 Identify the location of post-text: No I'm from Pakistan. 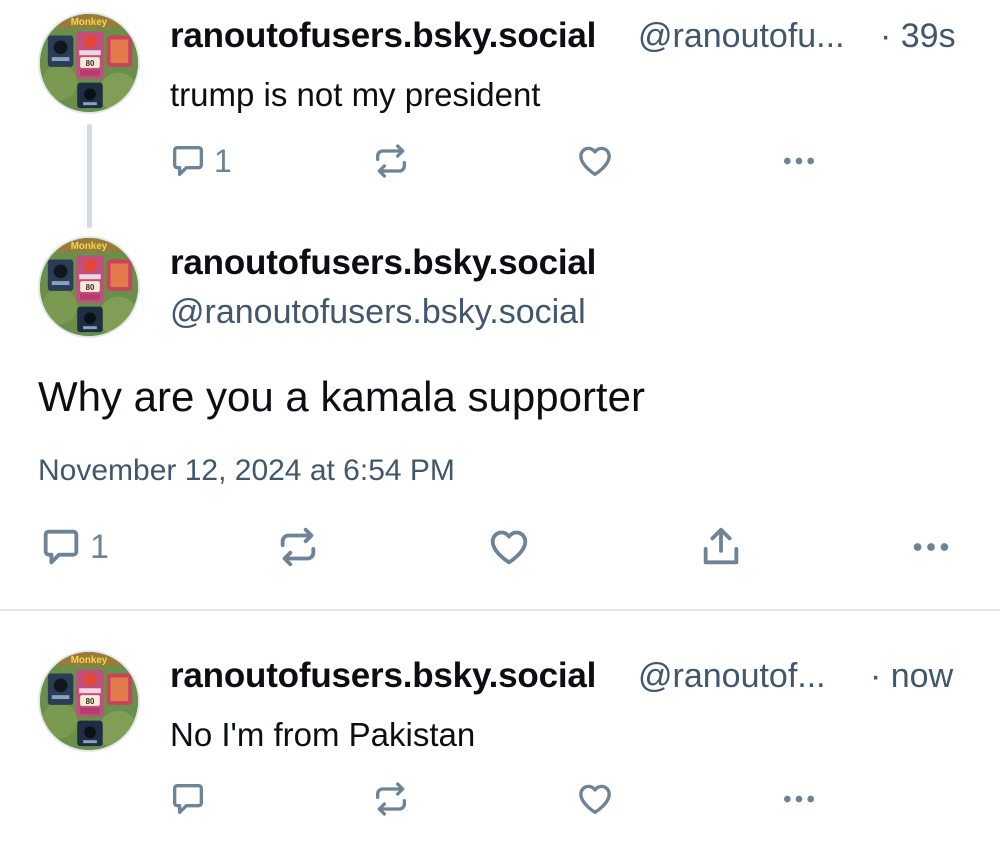
(323, 734).